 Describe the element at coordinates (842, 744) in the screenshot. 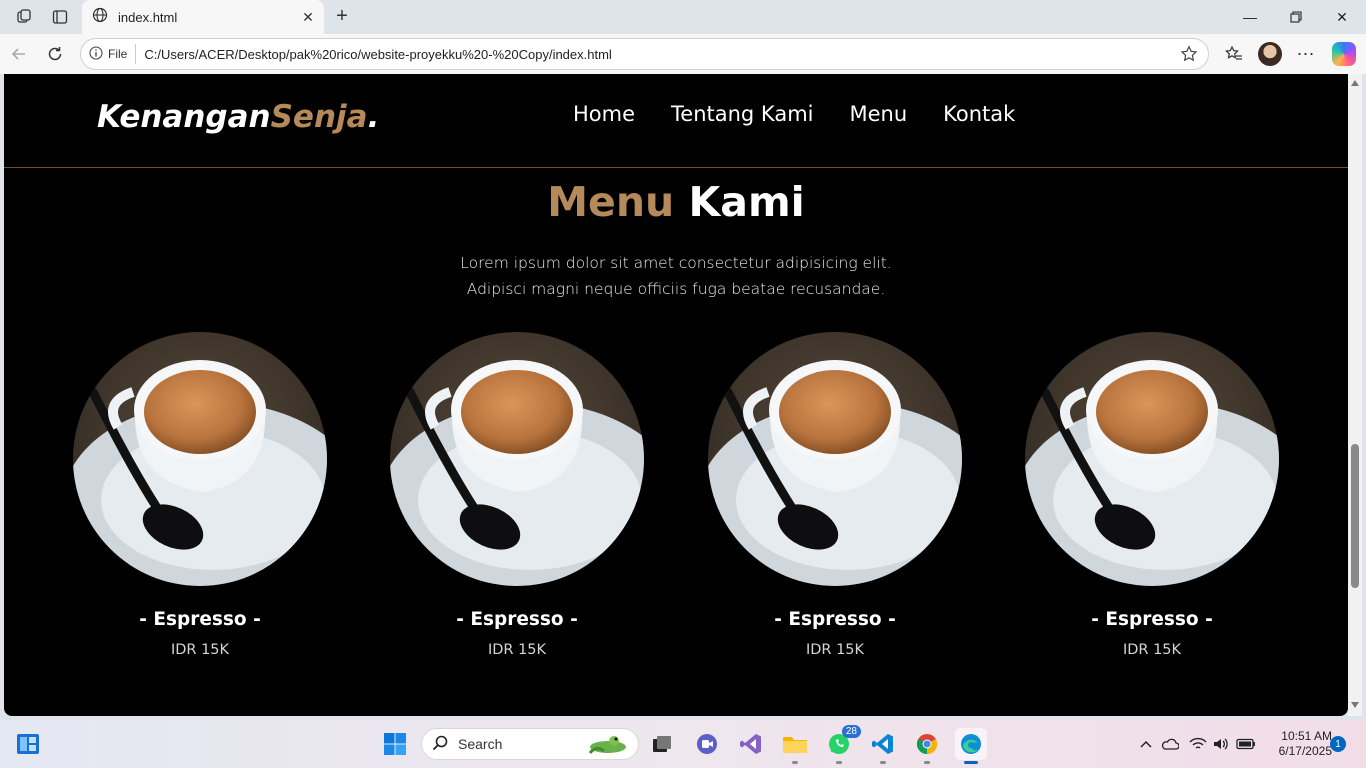

I see `whatsapp-icon: 28` at that location.